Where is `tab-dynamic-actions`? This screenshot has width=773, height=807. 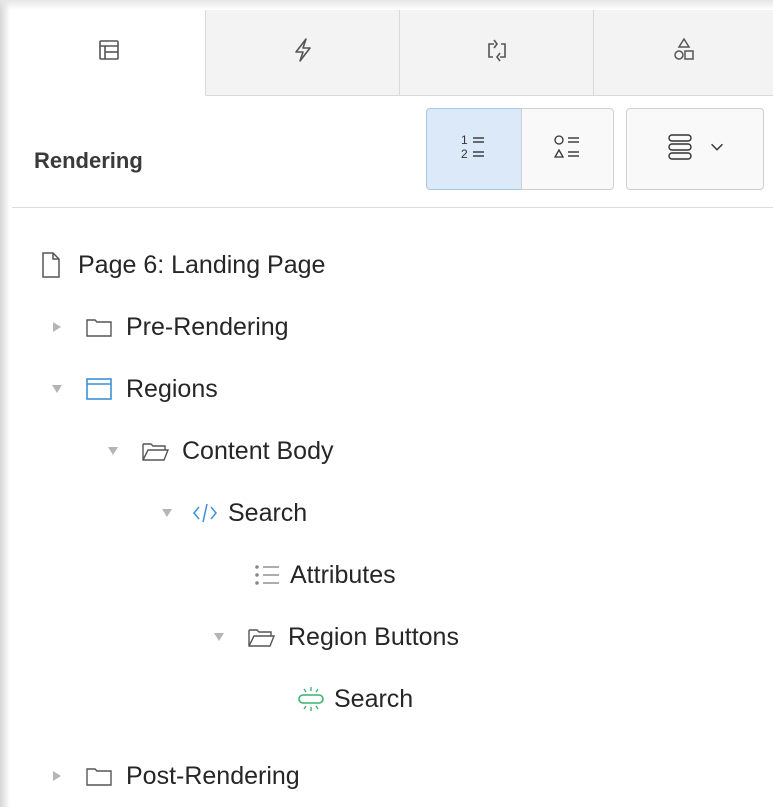
tab-dynamic-actions is located at coordinates (303, 53).